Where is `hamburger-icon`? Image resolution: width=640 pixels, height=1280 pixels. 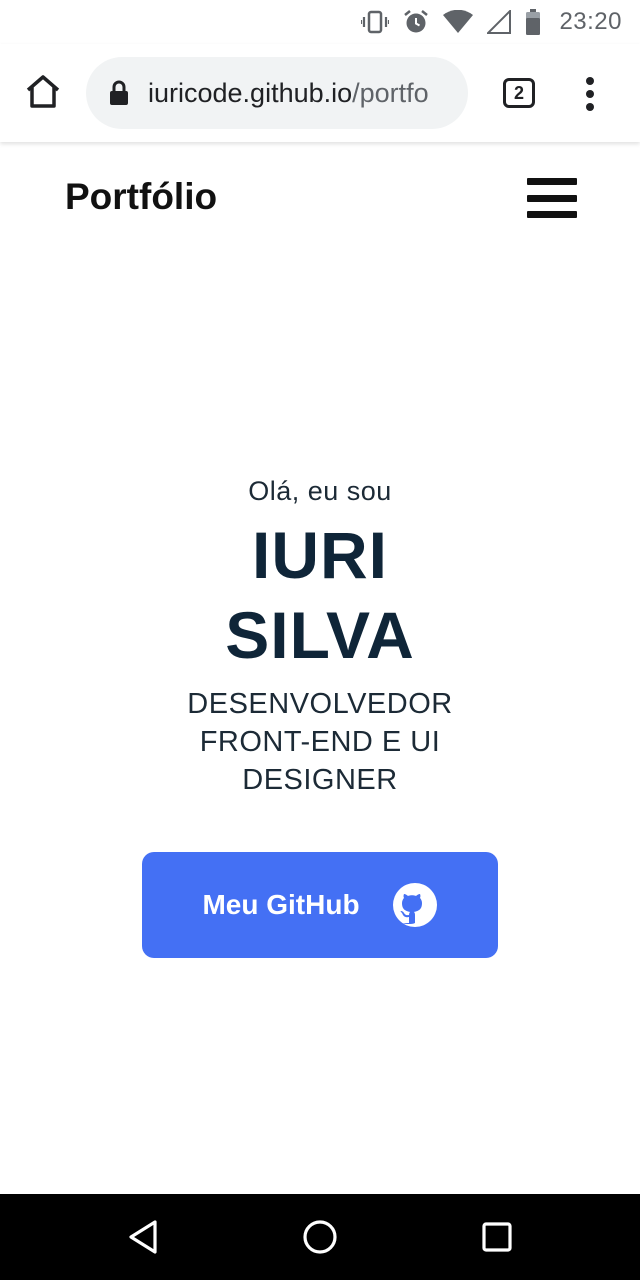
hamburger-icon is located at coordinates (552, 198).